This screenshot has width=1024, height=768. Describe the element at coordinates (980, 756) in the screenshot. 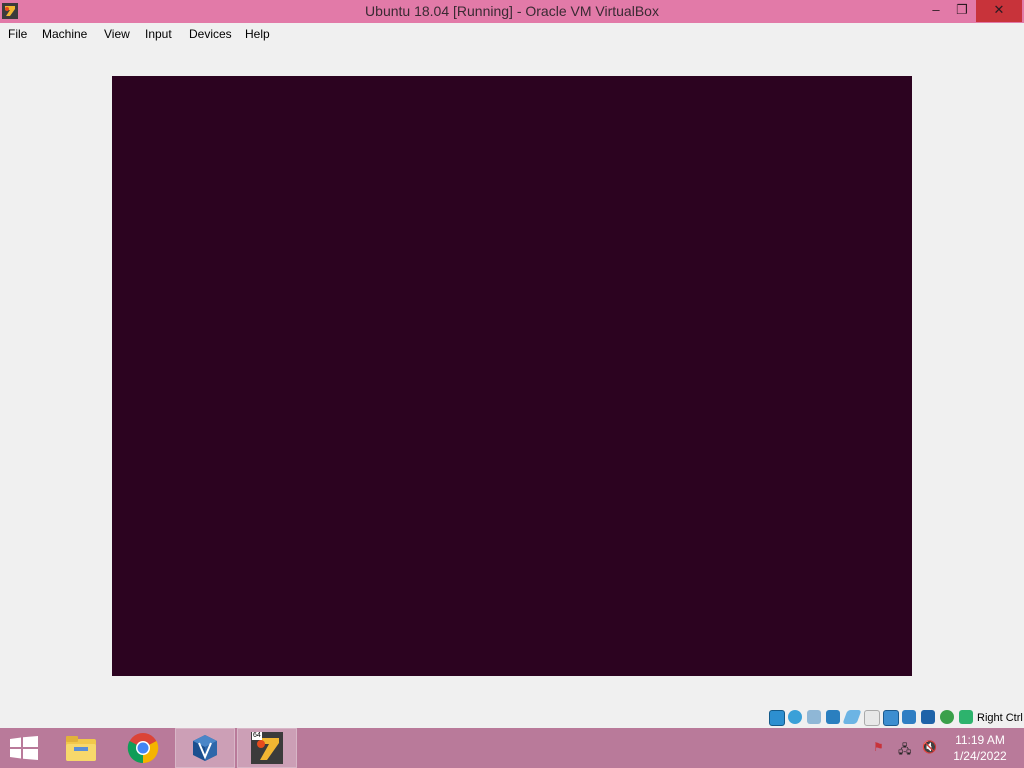

I see `clock-date: 1/24/2022` at that location.